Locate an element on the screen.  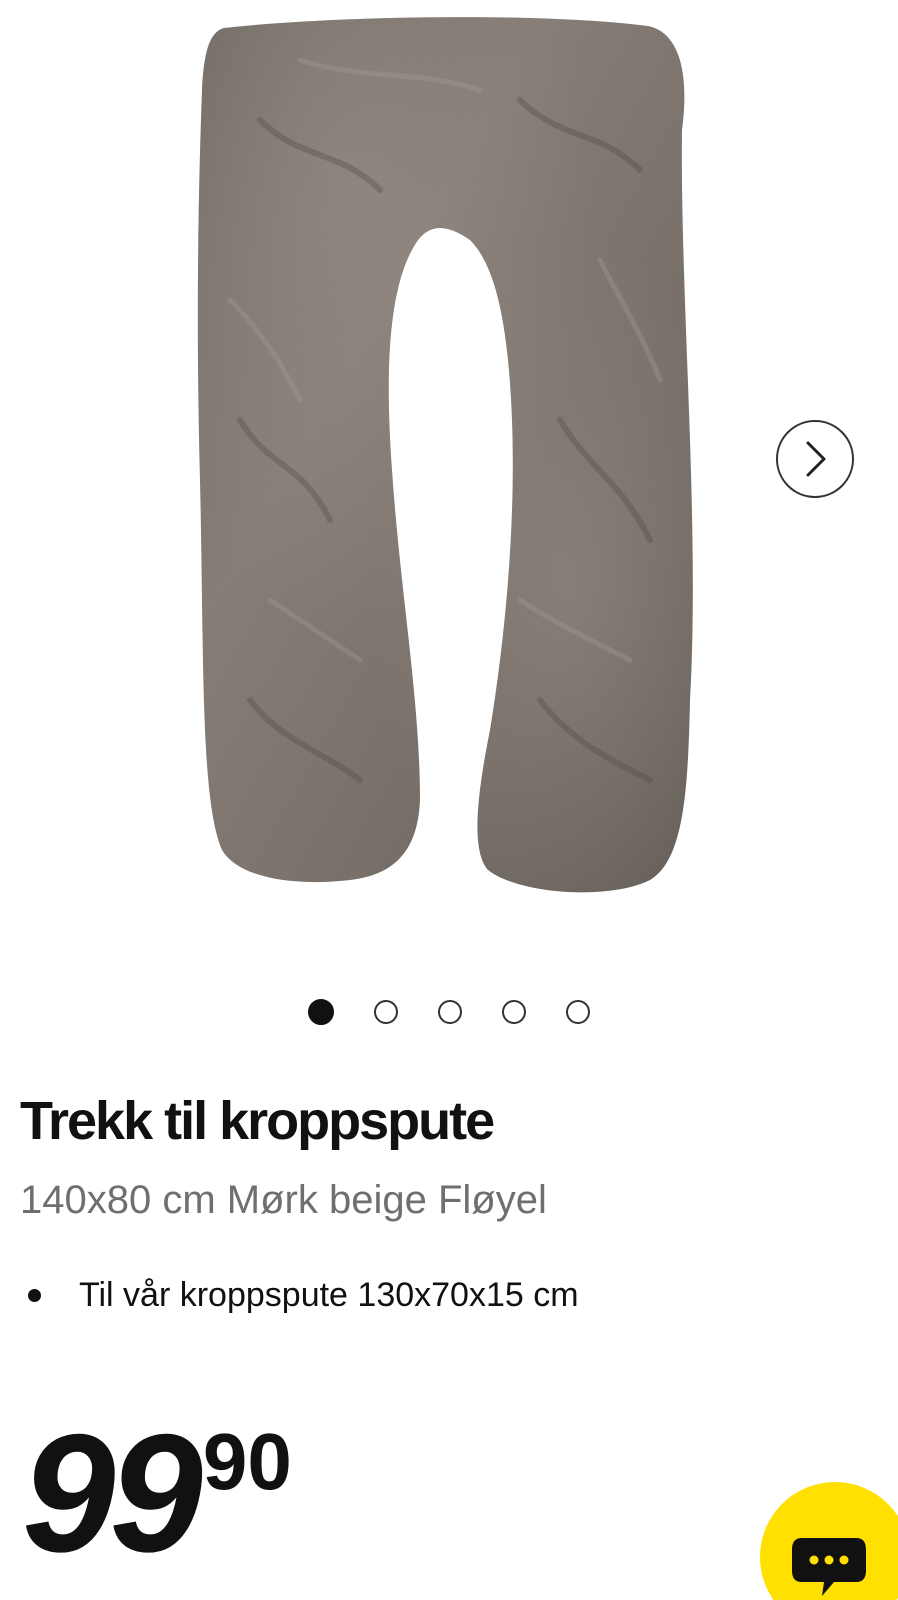
next-image-button is located at coordinates (815, 459).